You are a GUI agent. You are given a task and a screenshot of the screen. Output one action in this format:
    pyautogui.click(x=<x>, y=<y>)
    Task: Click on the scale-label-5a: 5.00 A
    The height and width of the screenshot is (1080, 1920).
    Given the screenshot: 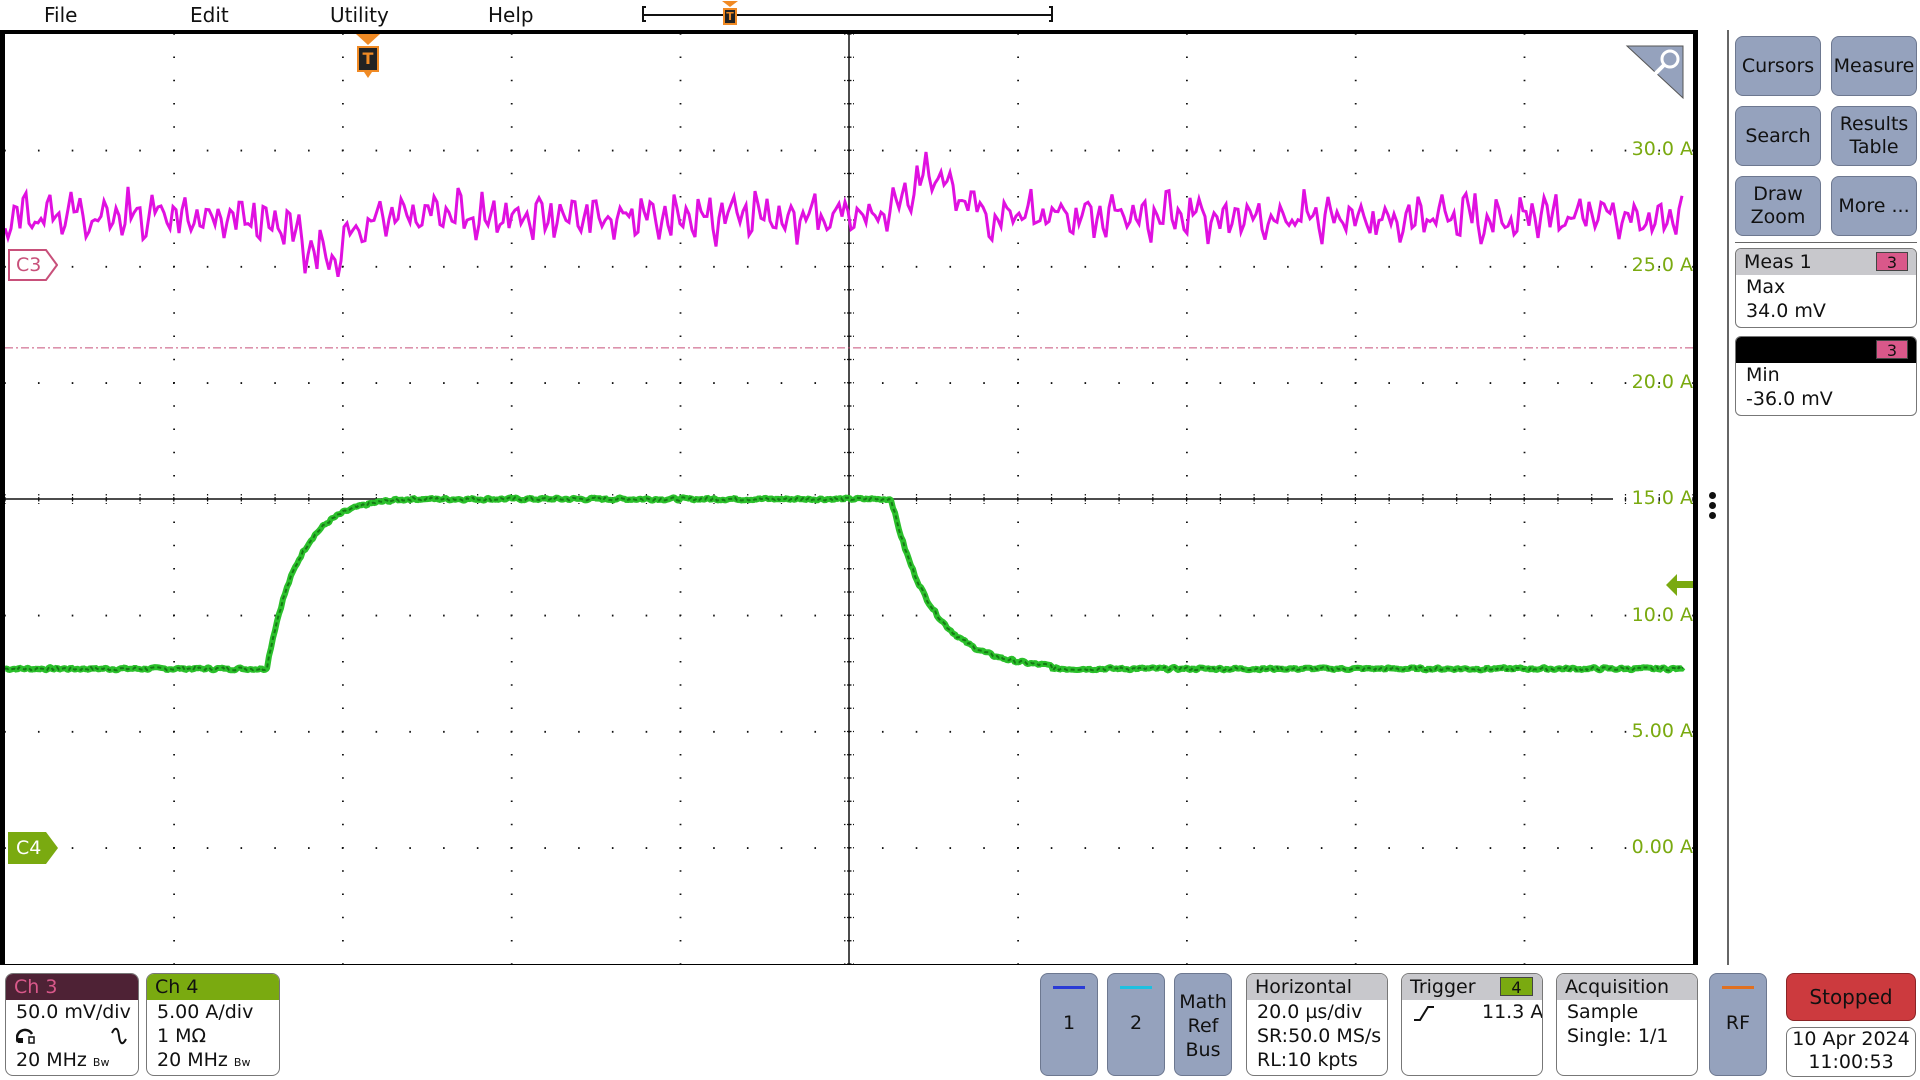 What is the action you would take?
    pyautogui.click(x=1662, y=731)
    